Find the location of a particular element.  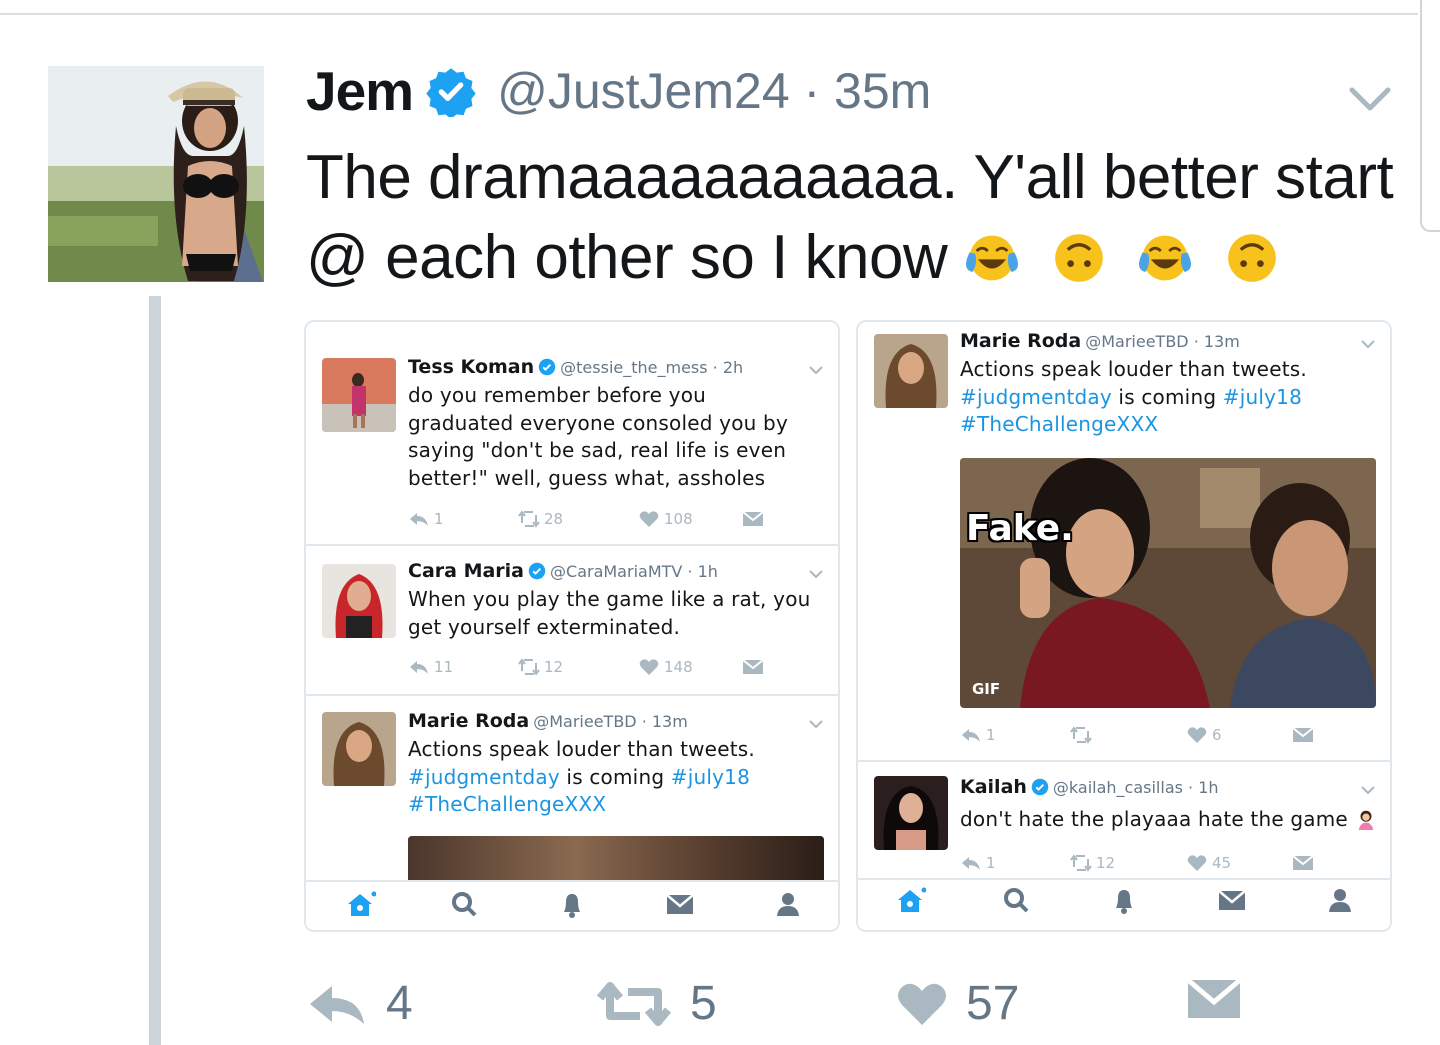

like-button: 45 is located at coordinates (1208, 863).